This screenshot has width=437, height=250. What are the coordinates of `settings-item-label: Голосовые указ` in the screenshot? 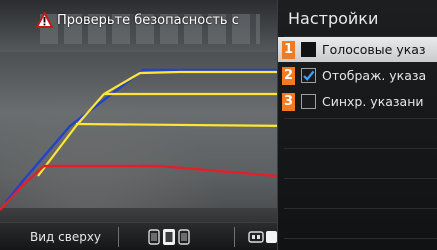 It's located at (374, 49).